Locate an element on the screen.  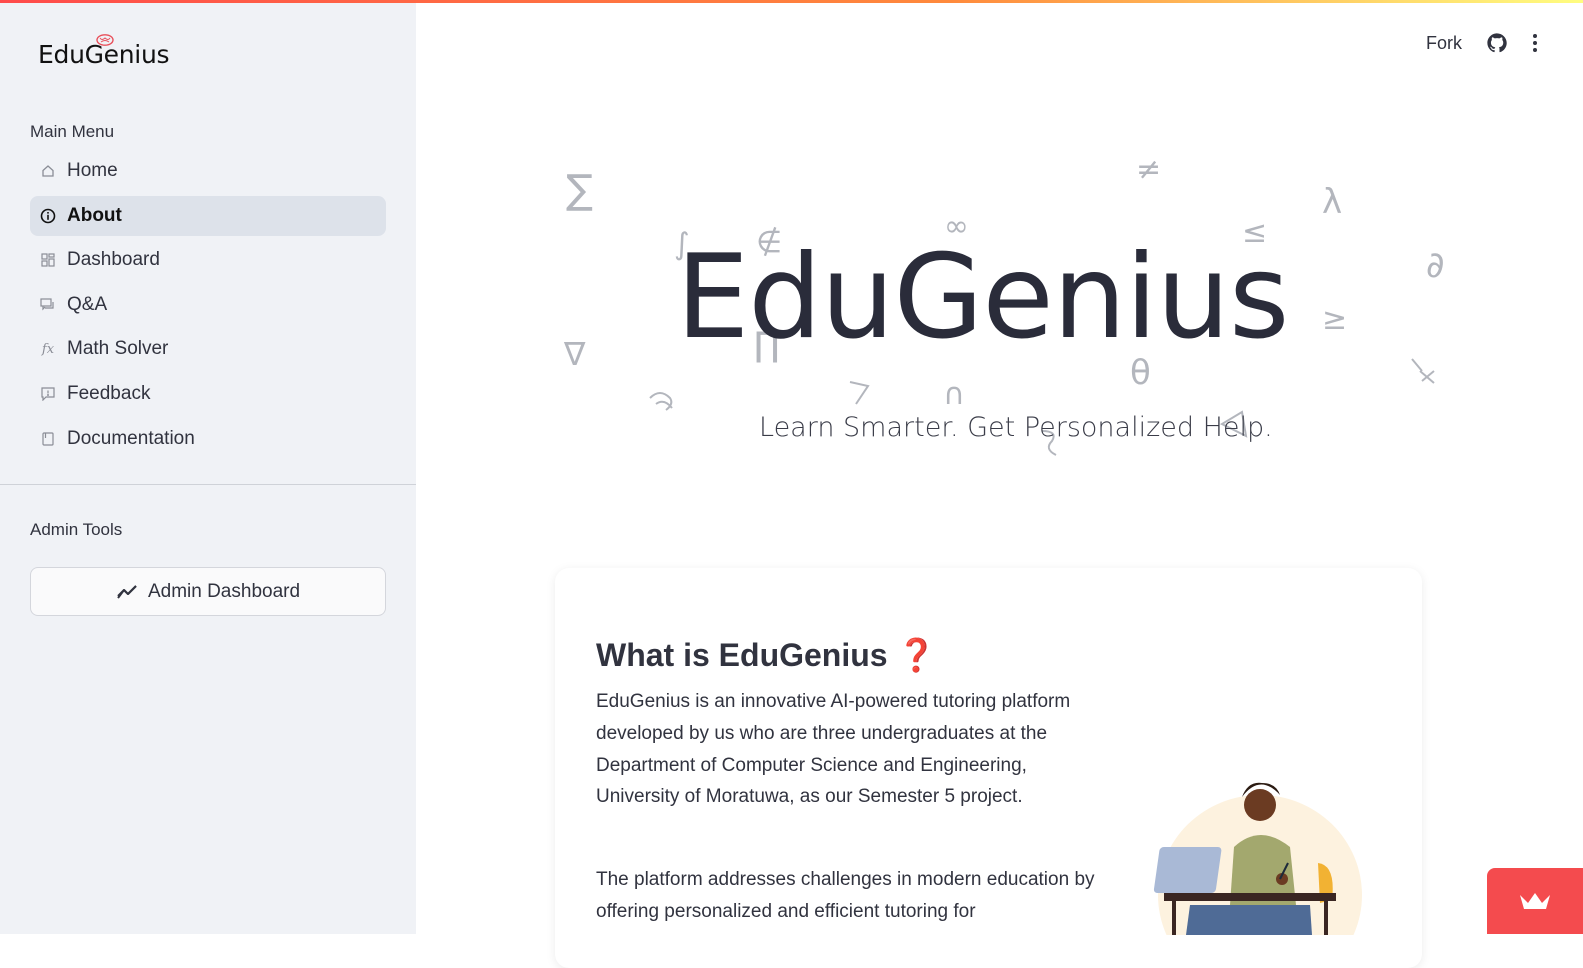
math-symbol: ≥ is located at coordinates (1335, 319).